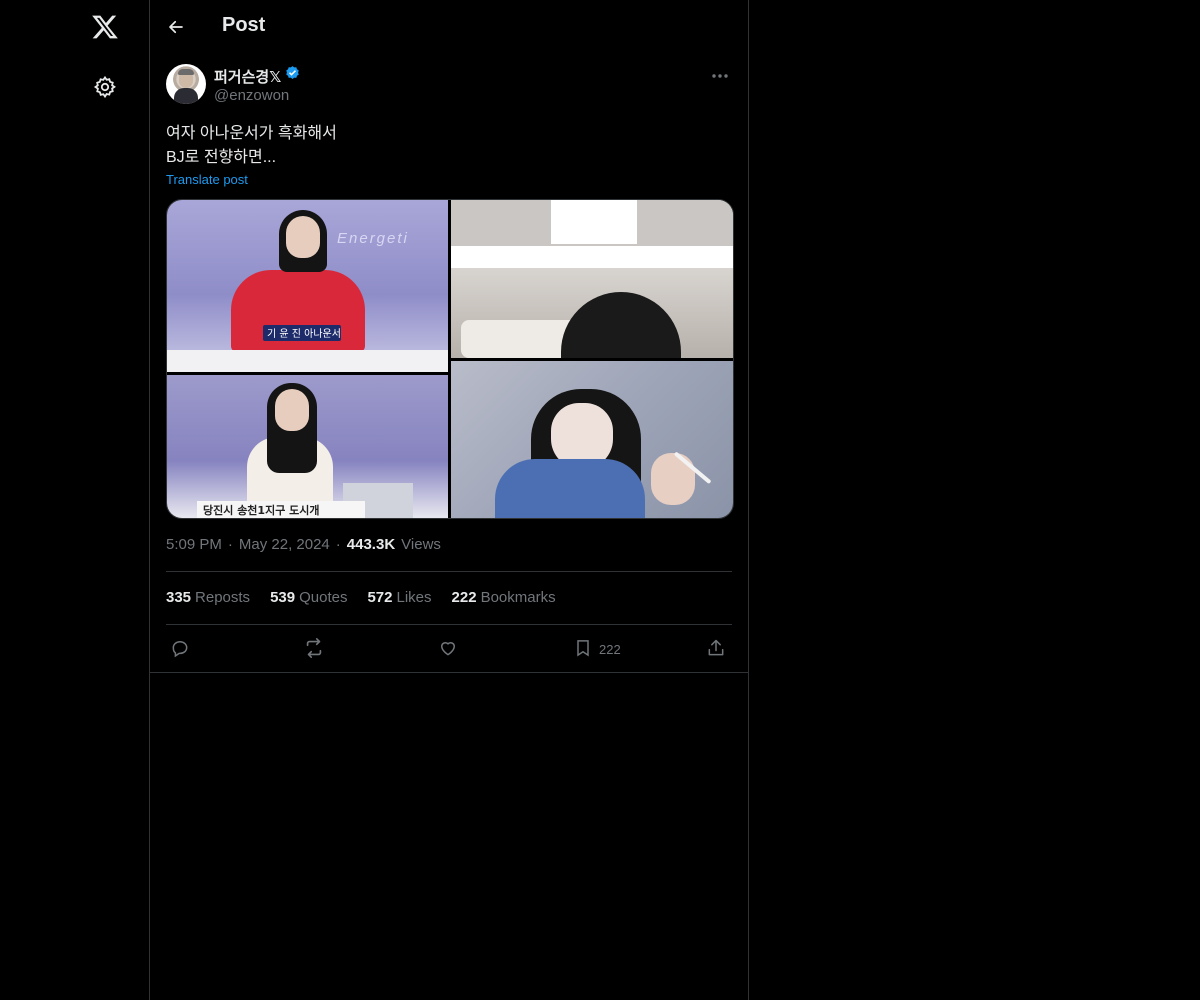 The width and height of the screenshot is (1200, 1000). Describe the element at coordinates (261, 510) in the screenshot. I see `ticker-text: 당진시 송천1지구 도시개` at that location.